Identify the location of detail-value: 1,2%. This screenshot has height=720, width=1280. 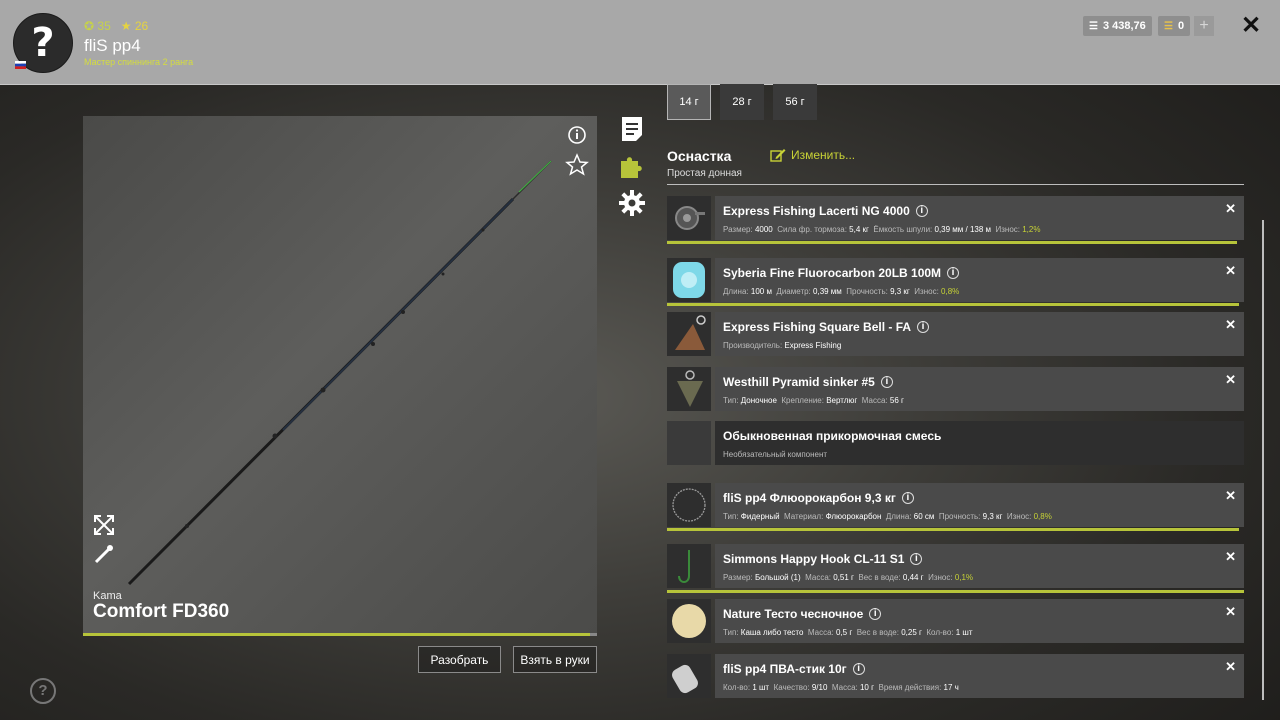
(1031, 229).